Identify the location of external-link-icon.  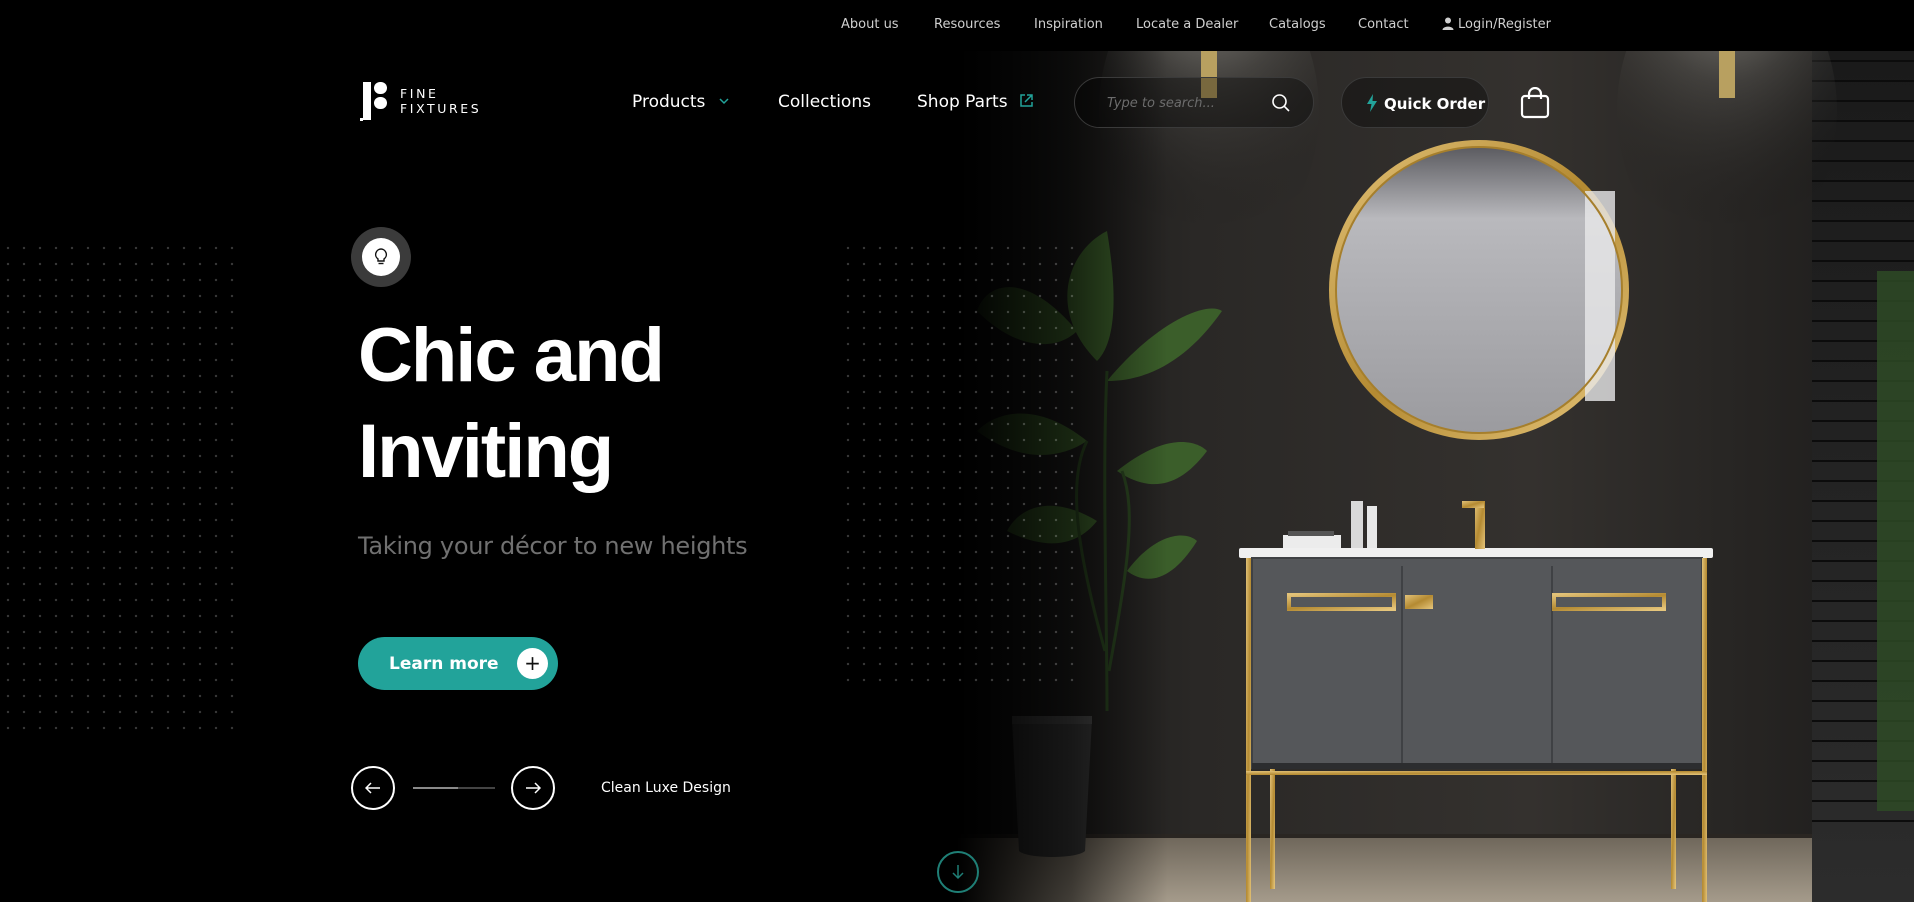
(1026, 100).